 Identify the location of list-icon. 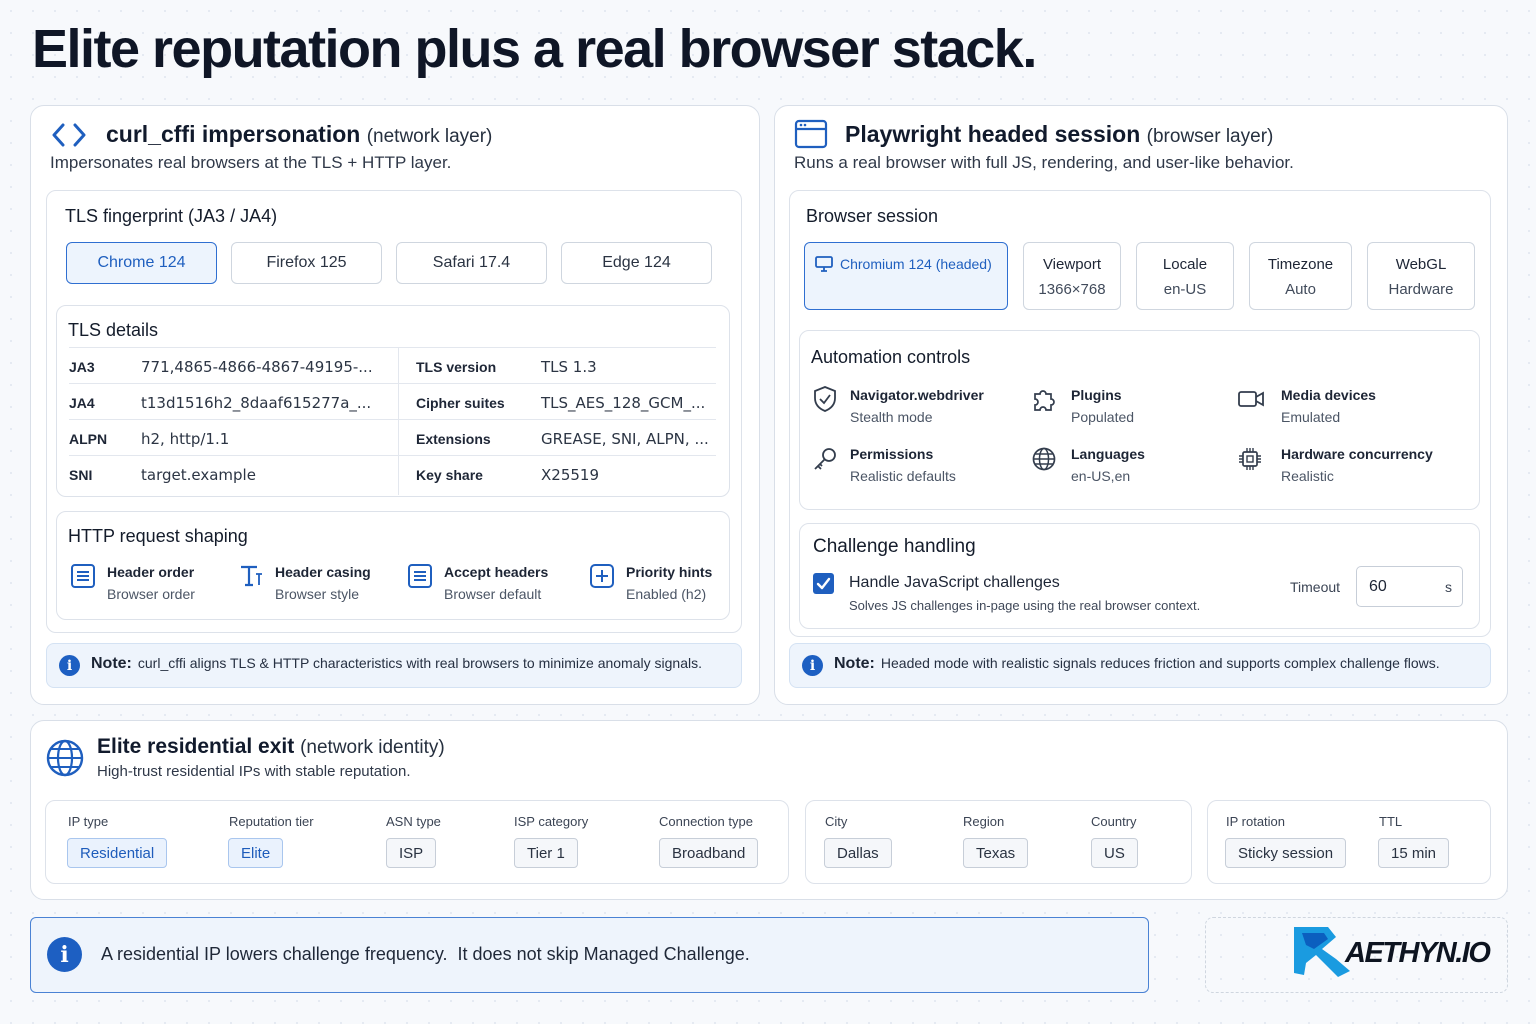
(83, 576).